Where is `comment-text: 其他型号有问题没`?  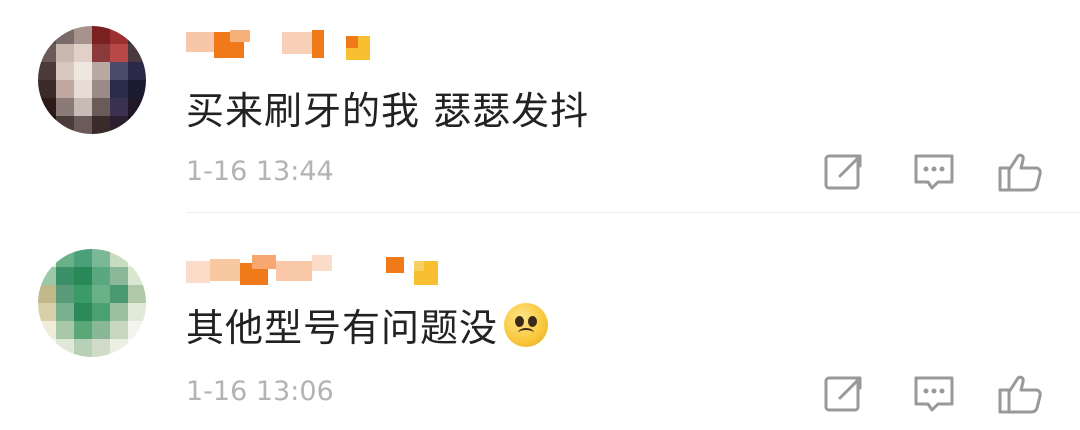 comment-text: 其他型号有问题没 is located at coordinates (367, 324).